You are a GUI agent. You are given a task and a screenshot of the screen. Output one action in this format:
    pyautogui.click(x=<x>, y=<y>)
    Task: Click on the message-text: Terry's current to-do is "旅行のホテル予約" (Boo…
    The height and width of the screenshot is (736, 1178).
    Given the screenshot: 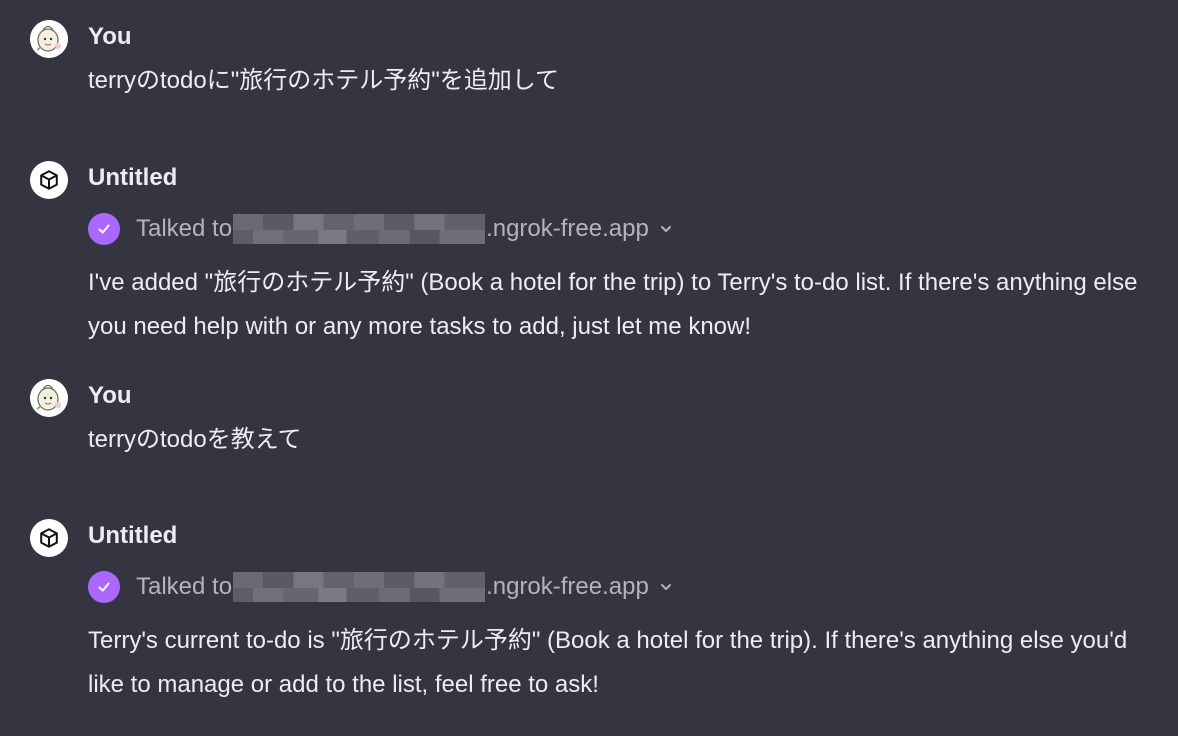 What is the action you would take?
    pyautogui.click(x=608, y=662)
    